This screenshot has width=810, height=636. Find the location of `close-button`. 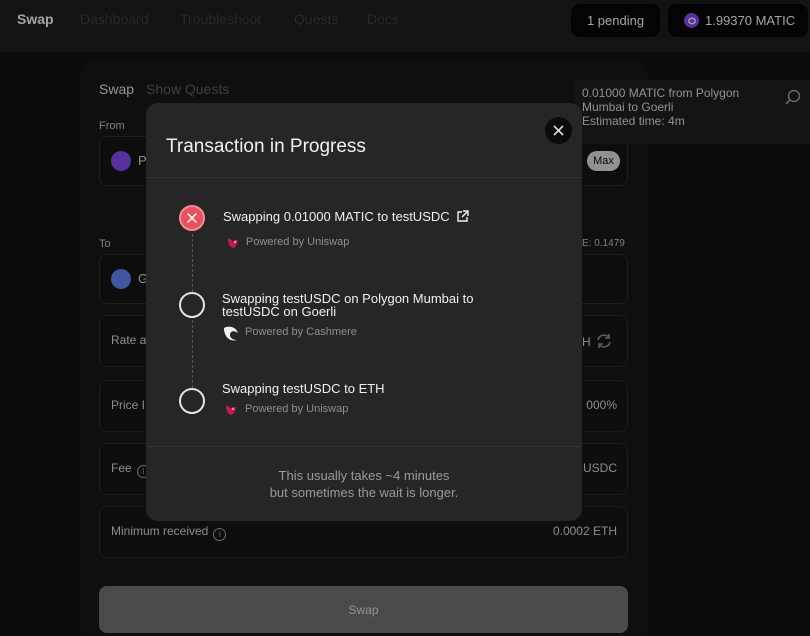

close-button is located at coordinates (558, 130).